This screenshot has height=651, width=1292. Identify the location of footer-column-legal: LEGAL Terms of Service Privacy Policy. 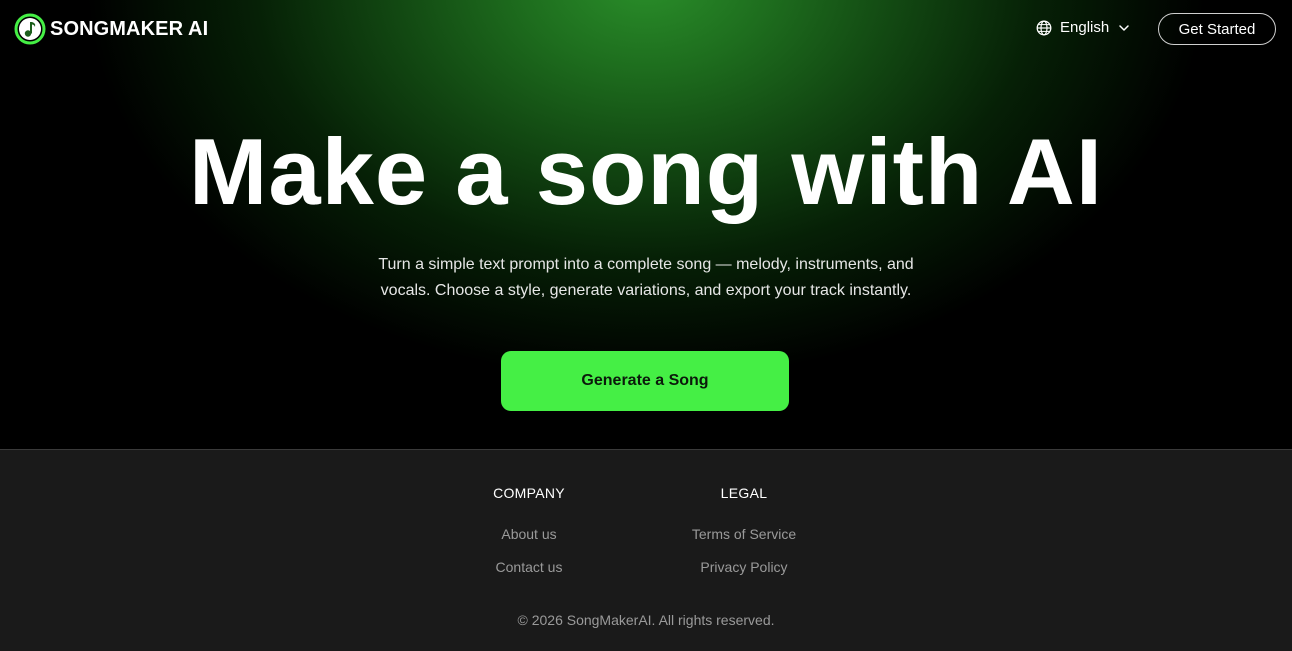
(744, 530).